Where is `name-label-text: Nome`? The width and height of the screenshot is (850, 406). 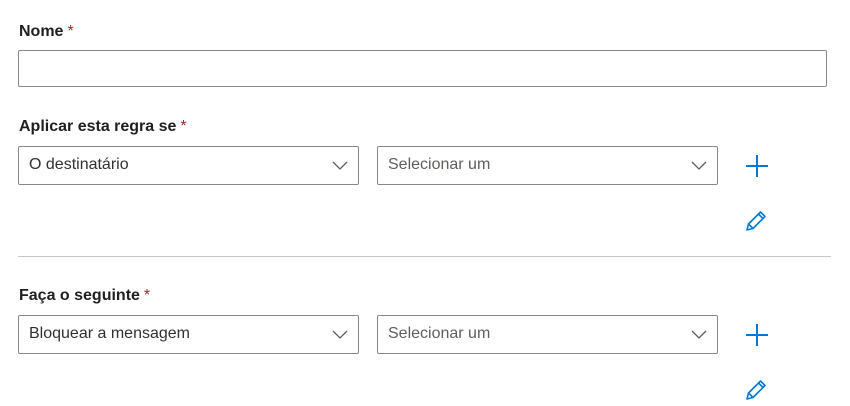 name-label-text: Nome is located at coordinates (41, 31).